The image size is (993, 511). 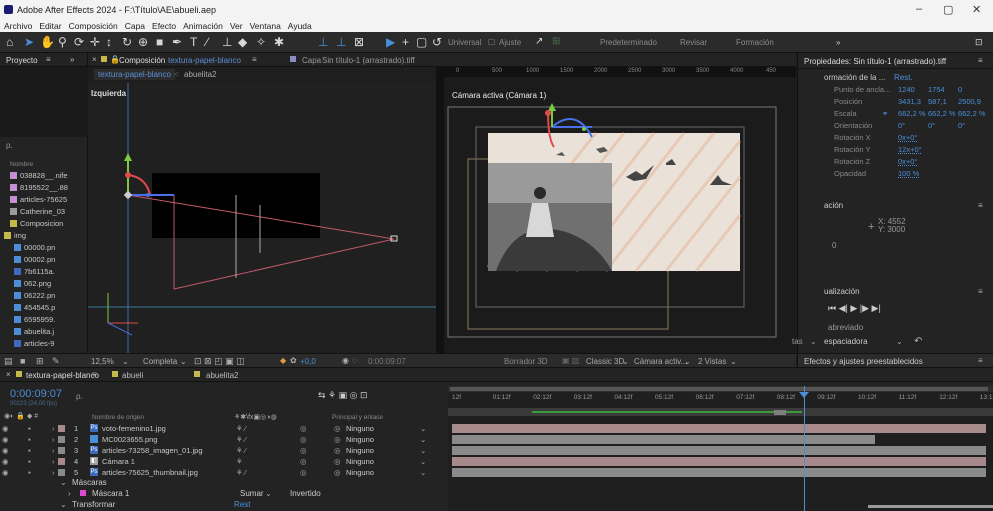 What do you see at coordinates (390, 42) in the screenshot?
I see `snap-pointer-icon: ▶` at bounding box center [390, 42].